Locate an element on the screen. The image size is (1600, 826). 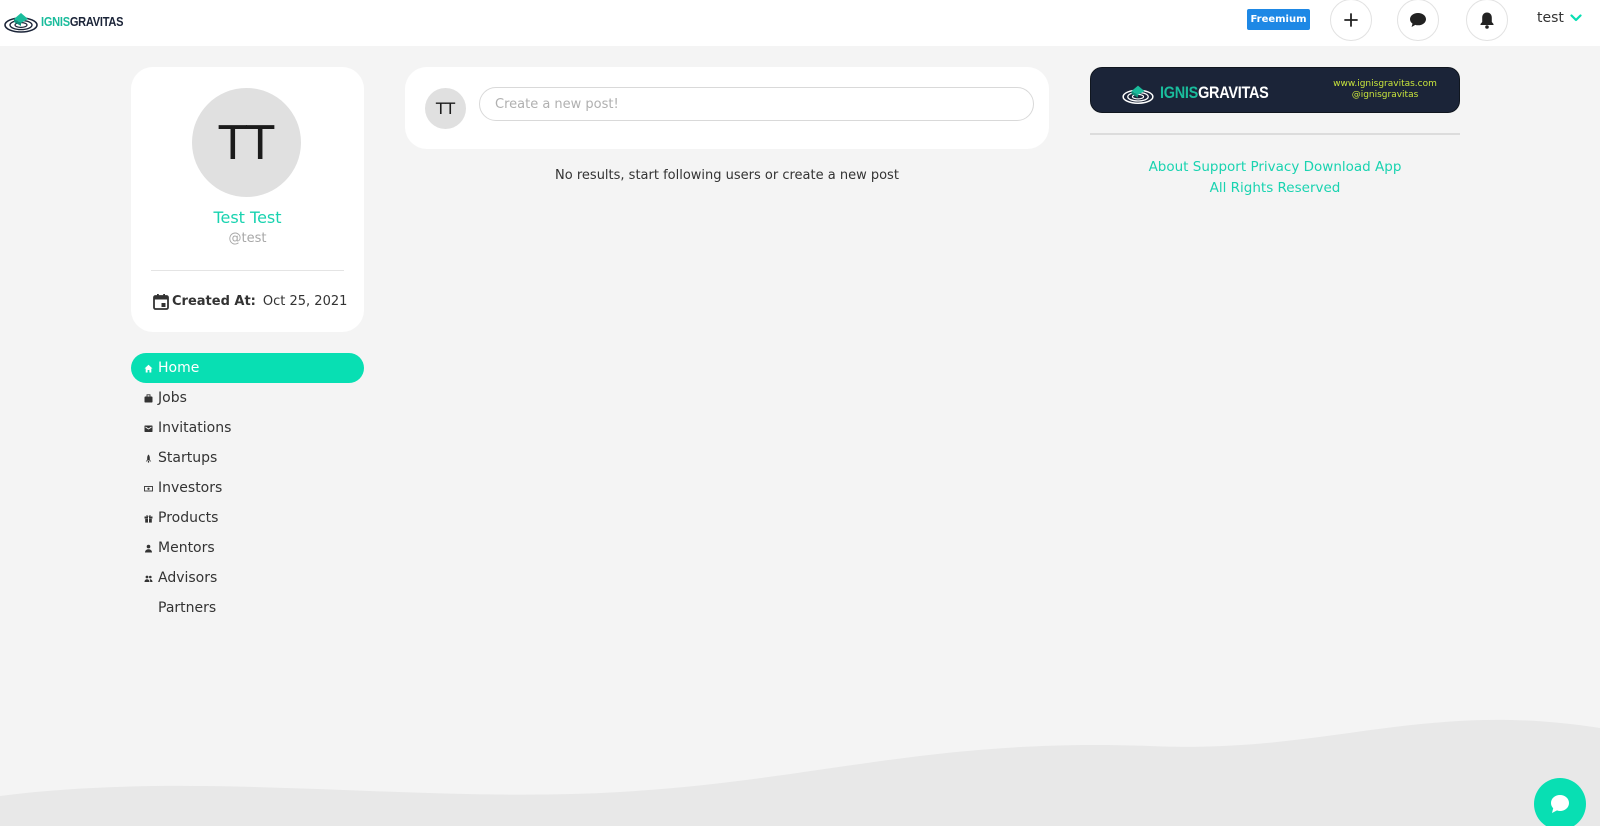
notifications-button is located at coordinates (1487, 20).